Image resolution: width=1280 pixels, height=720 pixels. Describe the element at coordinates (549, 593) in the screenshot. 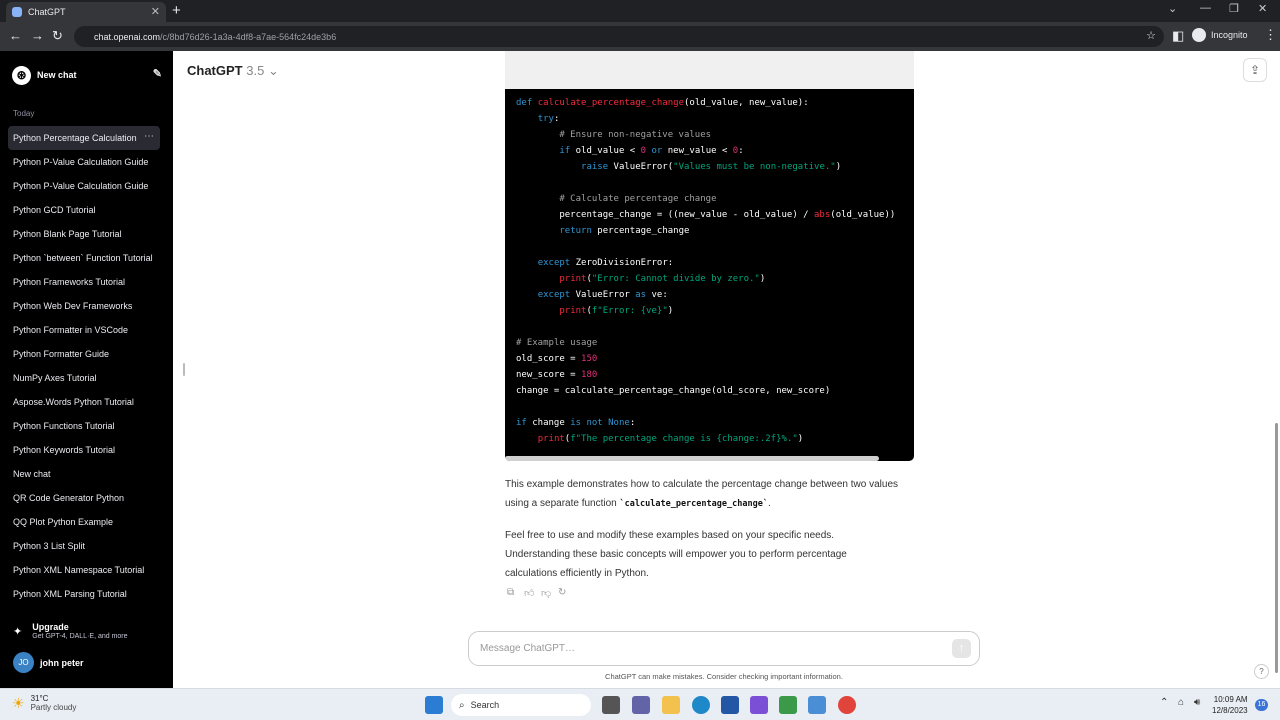

I see `thumbs-down-icon: 👎︎` at that location.